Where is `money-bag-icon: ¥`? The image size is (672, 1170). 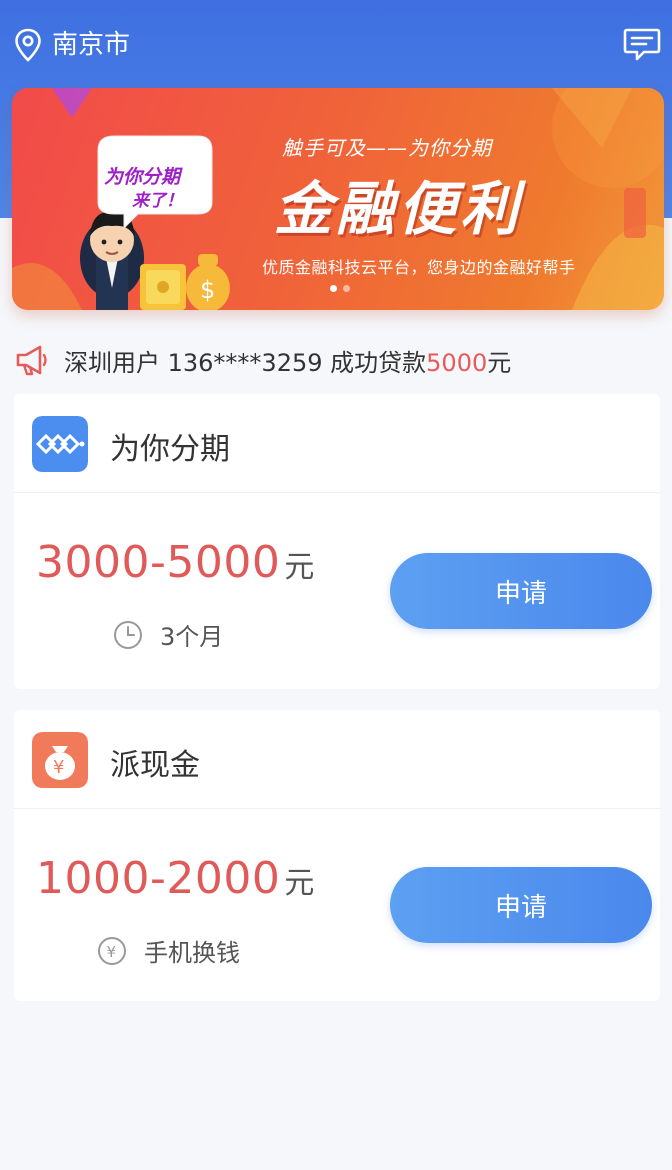
money-bag-icon: ¥ is located at coordinates (60, 760).